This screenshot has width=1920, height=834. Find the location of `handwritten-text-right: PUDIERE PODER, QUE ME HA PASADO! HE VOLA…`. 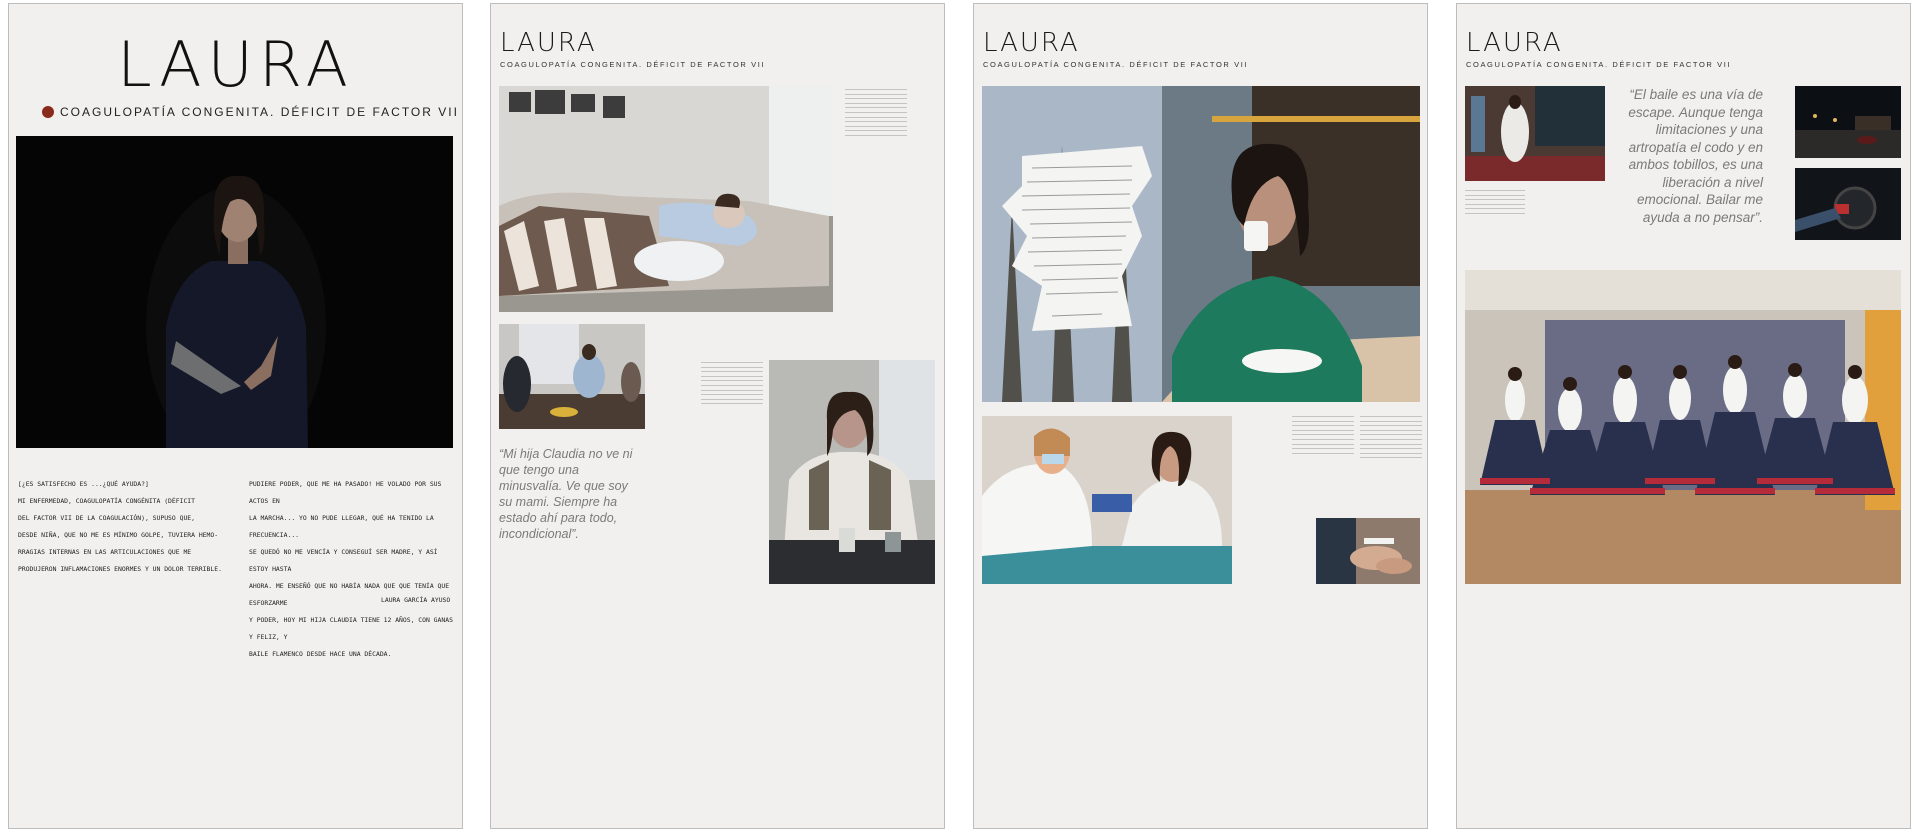

handwritten-text-right: PUDIERE PODER, QUE ME HA PASADO! HE VOLA… is located at coordinates (351, 569).